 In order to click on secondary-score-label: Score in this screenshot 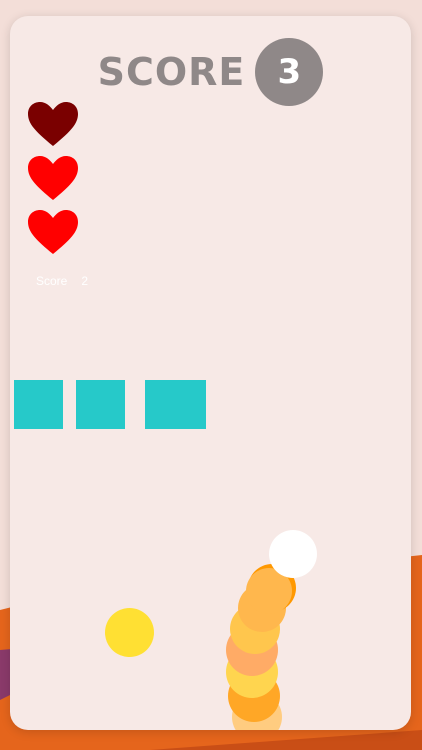, I will do `click(52, 281)`.